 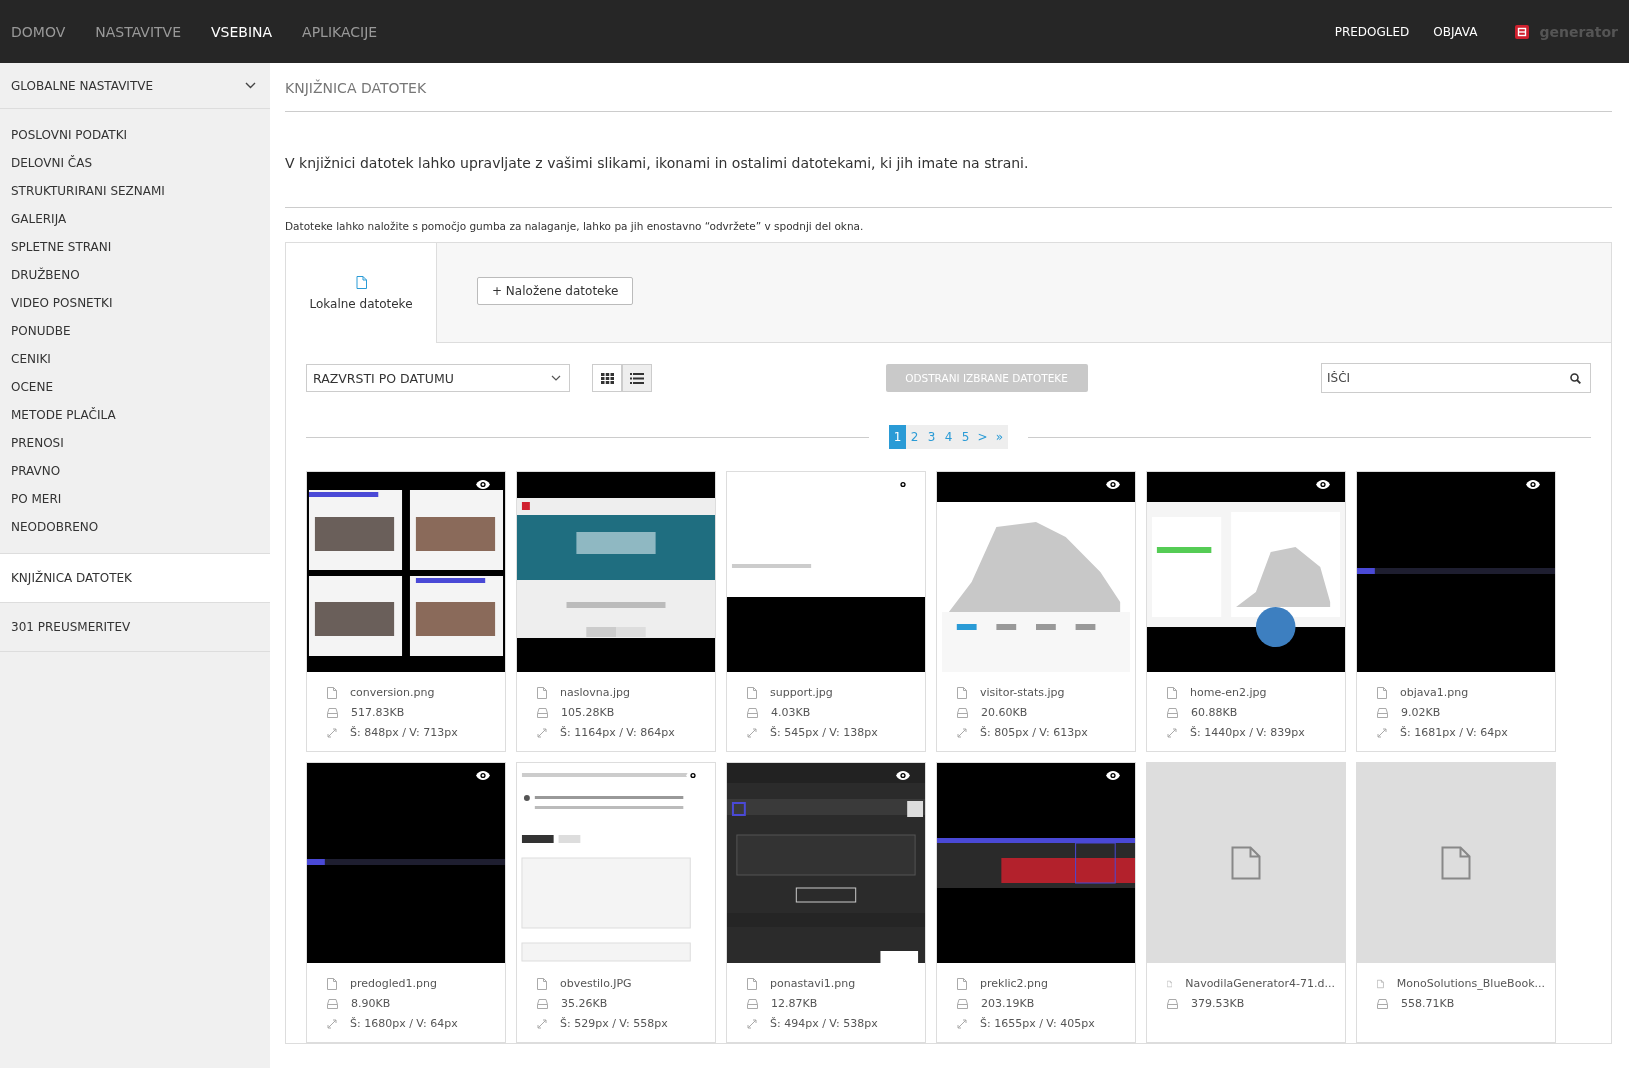 I want to click on nav-tab: VSEBINA, so click(x=242, y=31).